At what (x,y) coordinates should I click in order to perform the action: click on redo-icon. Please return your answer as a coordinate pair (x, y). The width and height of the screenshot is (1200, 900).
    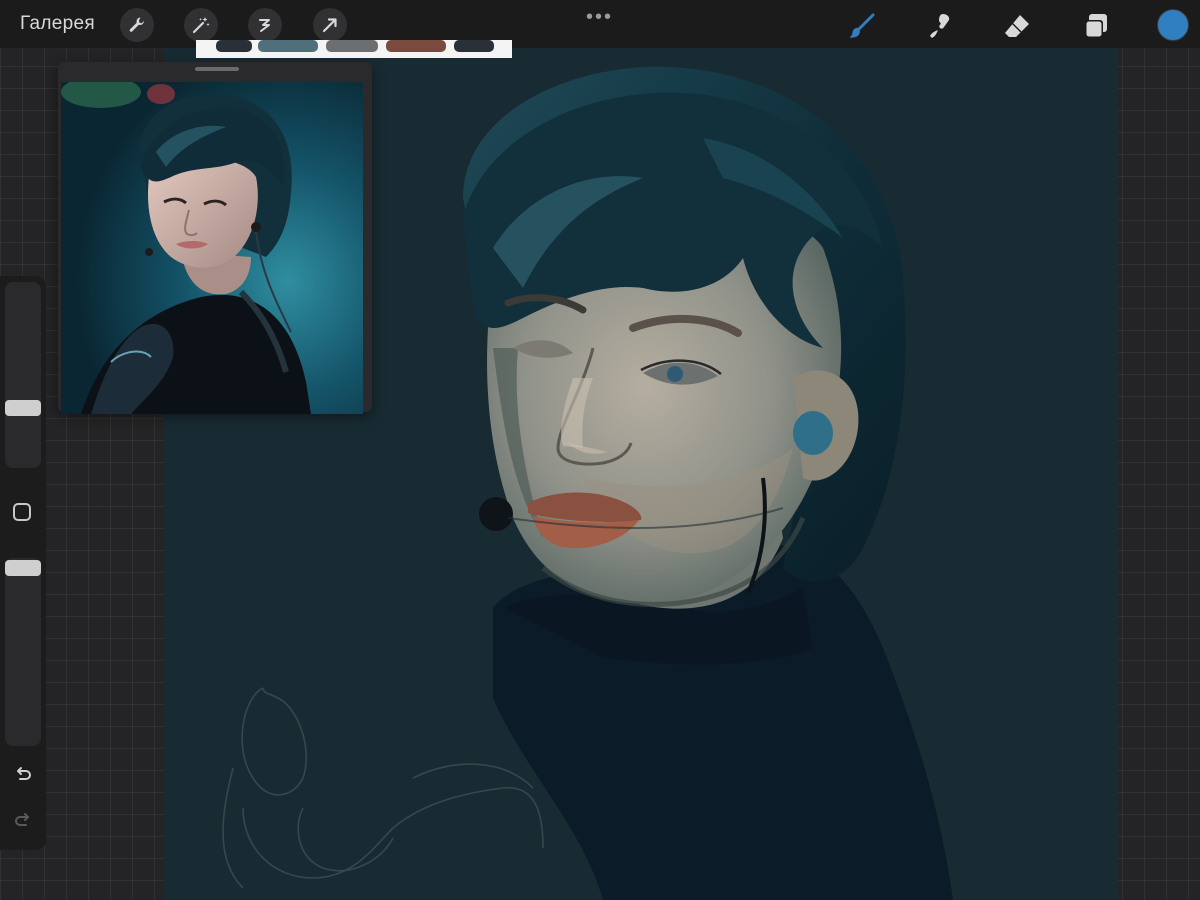
    Looking at the image, I should click on (23, 821).